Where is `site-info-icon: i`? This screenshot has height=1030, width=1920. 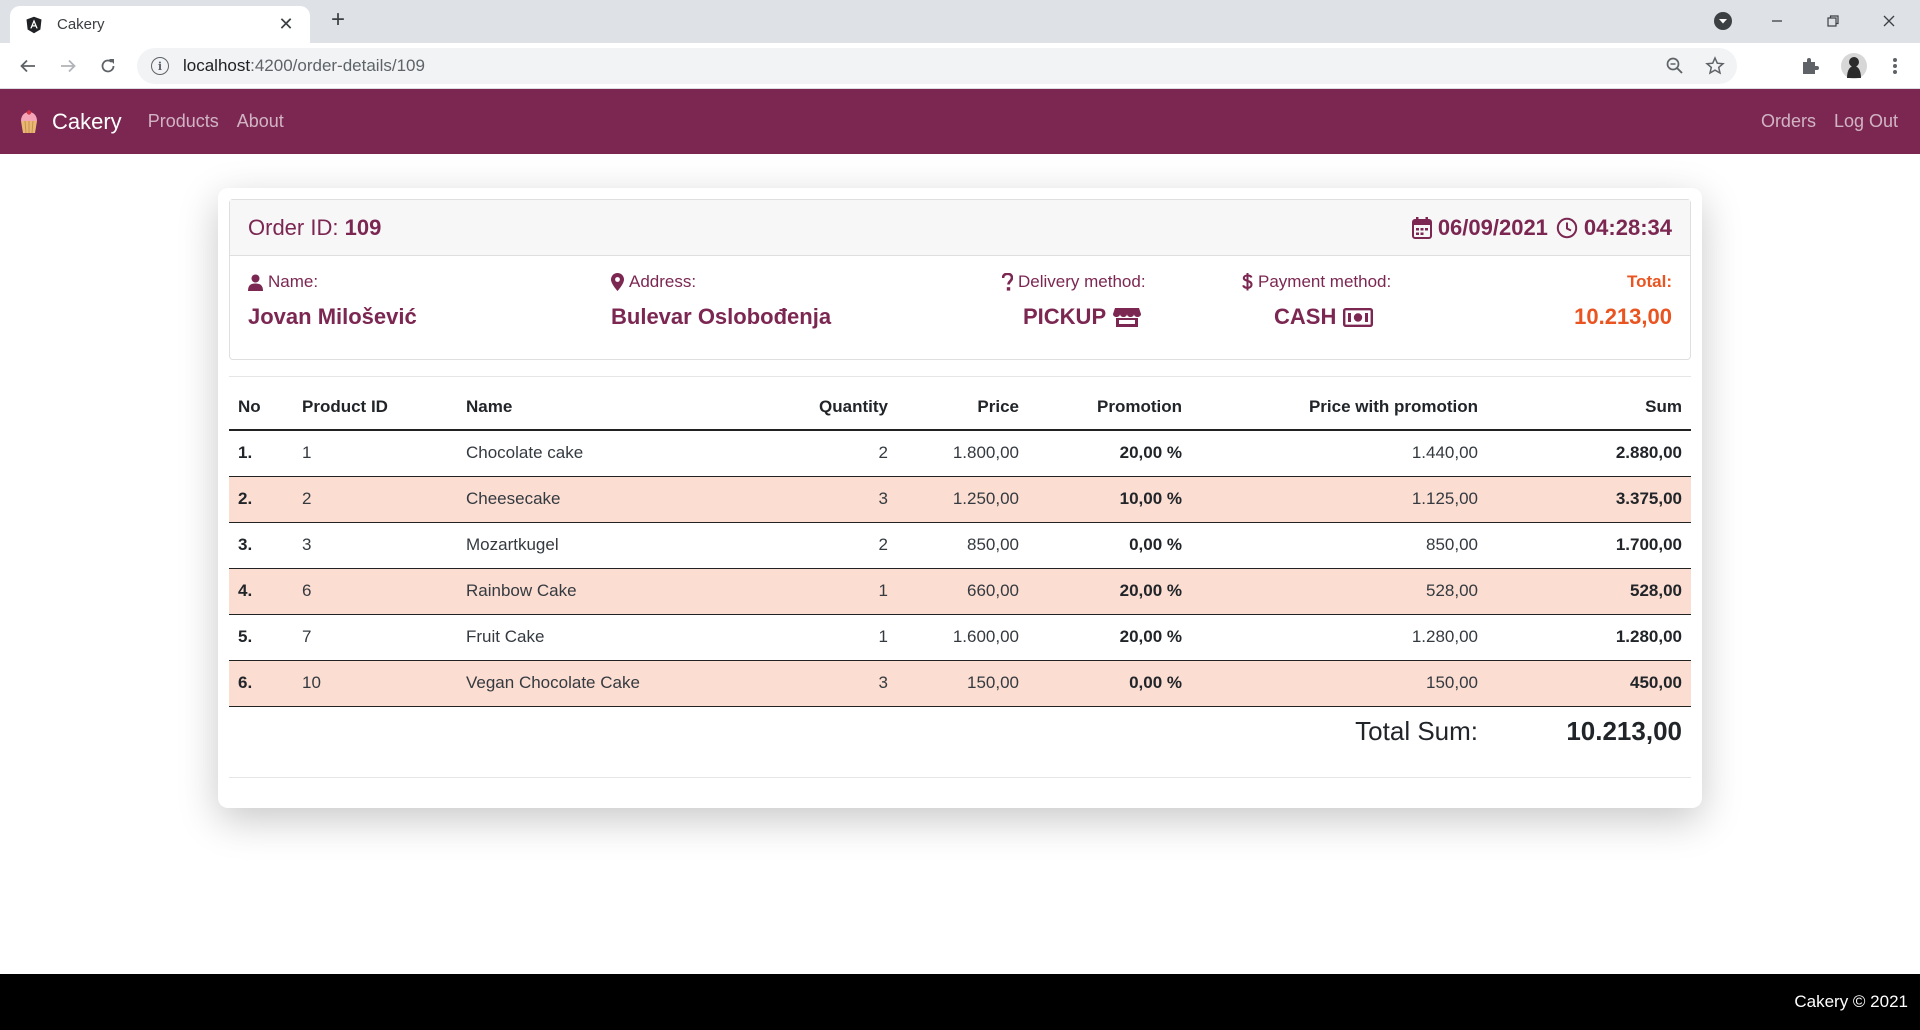
site-info-icon: i is located at coordinates (160, 66).